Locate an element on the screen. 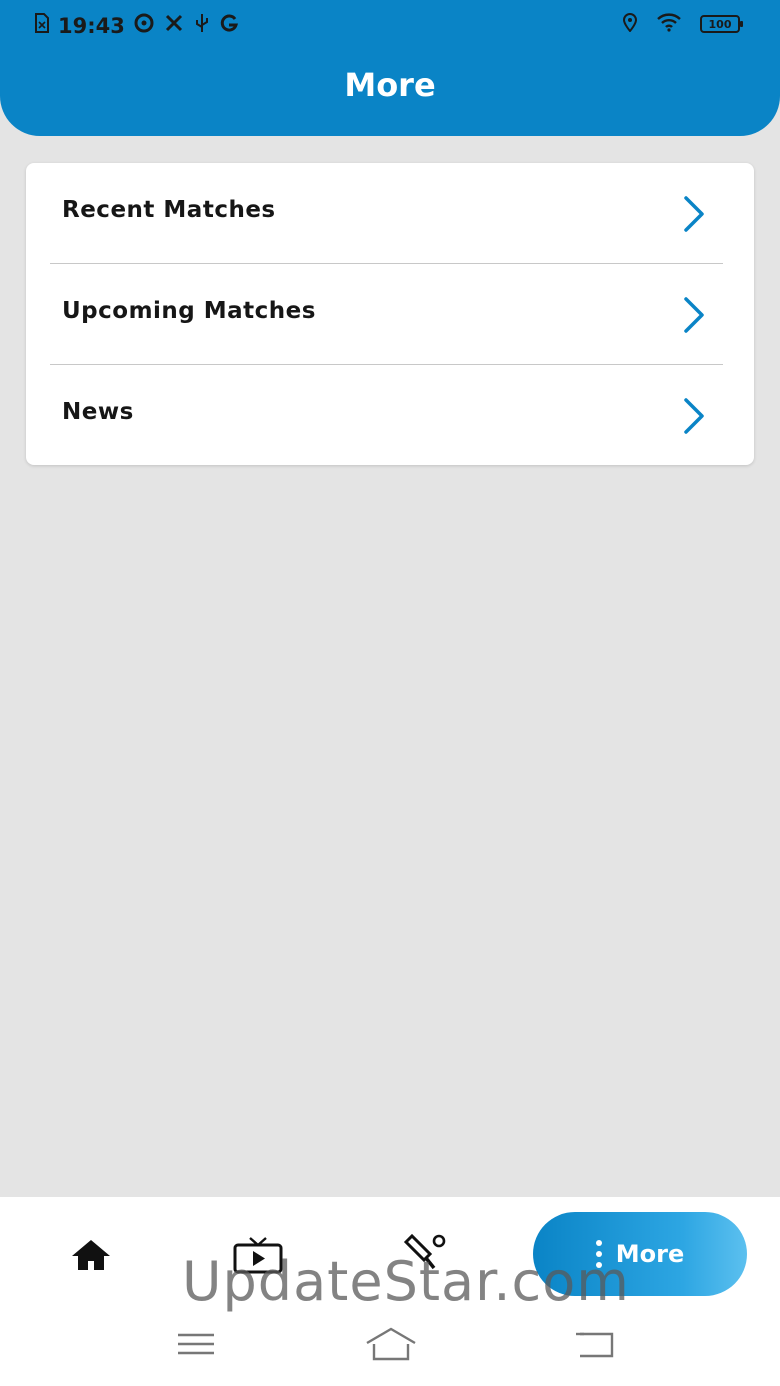  menu-icon is located at coordinates (196, 1347).